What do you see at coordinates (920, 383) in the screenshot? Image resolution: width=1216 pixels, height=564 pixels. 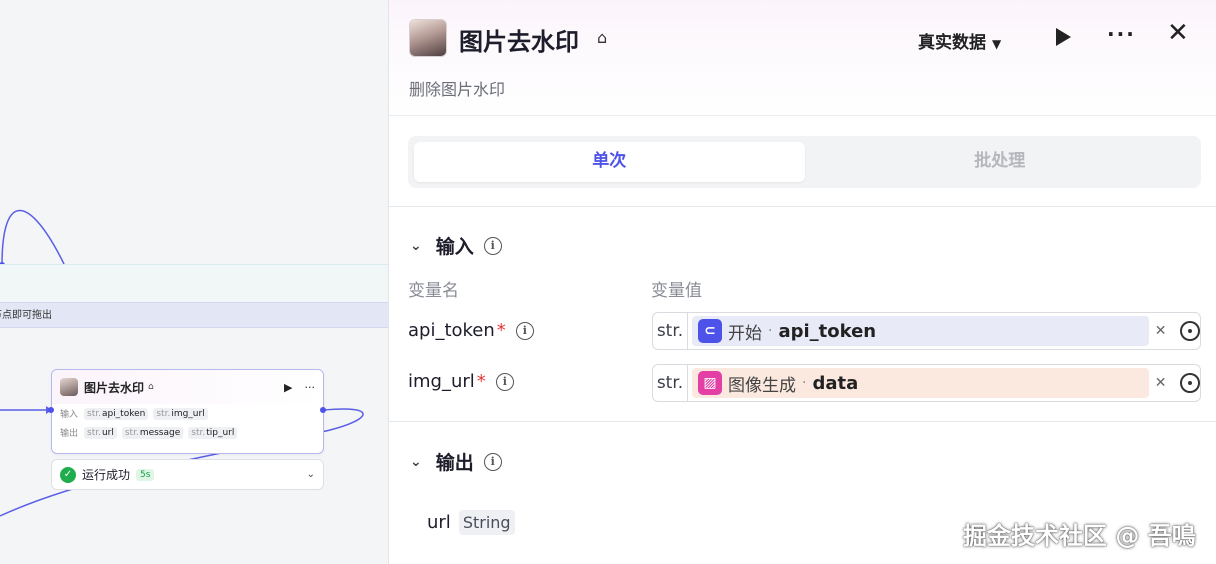 I see `var-reference-chip: ▨ 图像生成 · data` at bounding box center [920, 383].